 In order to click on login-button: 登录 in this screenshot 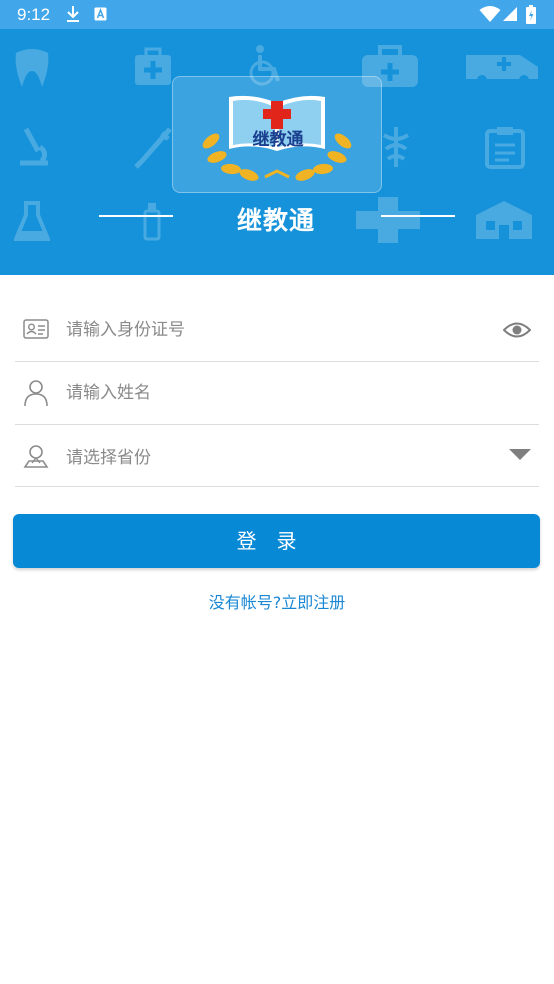, I will do `click(276, 541)`.